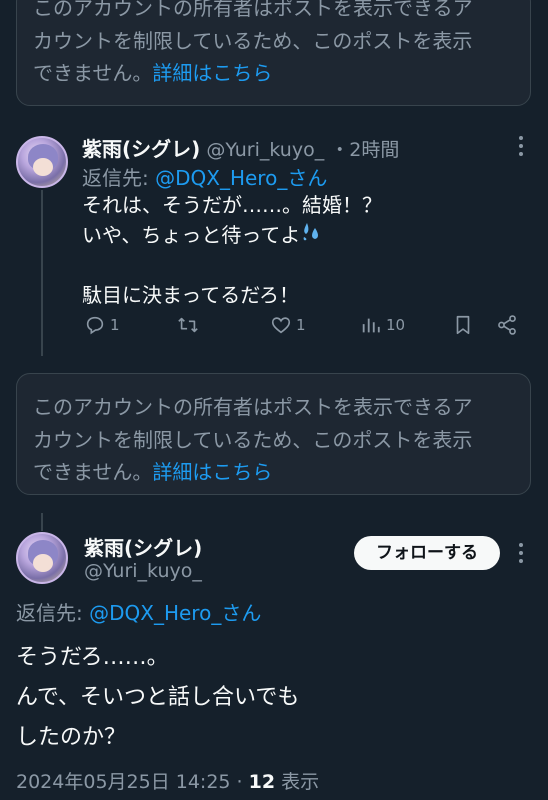 Image resolution: width=548 pixels, height=800 pixels. I want to click on share-button, so click(507, 325).